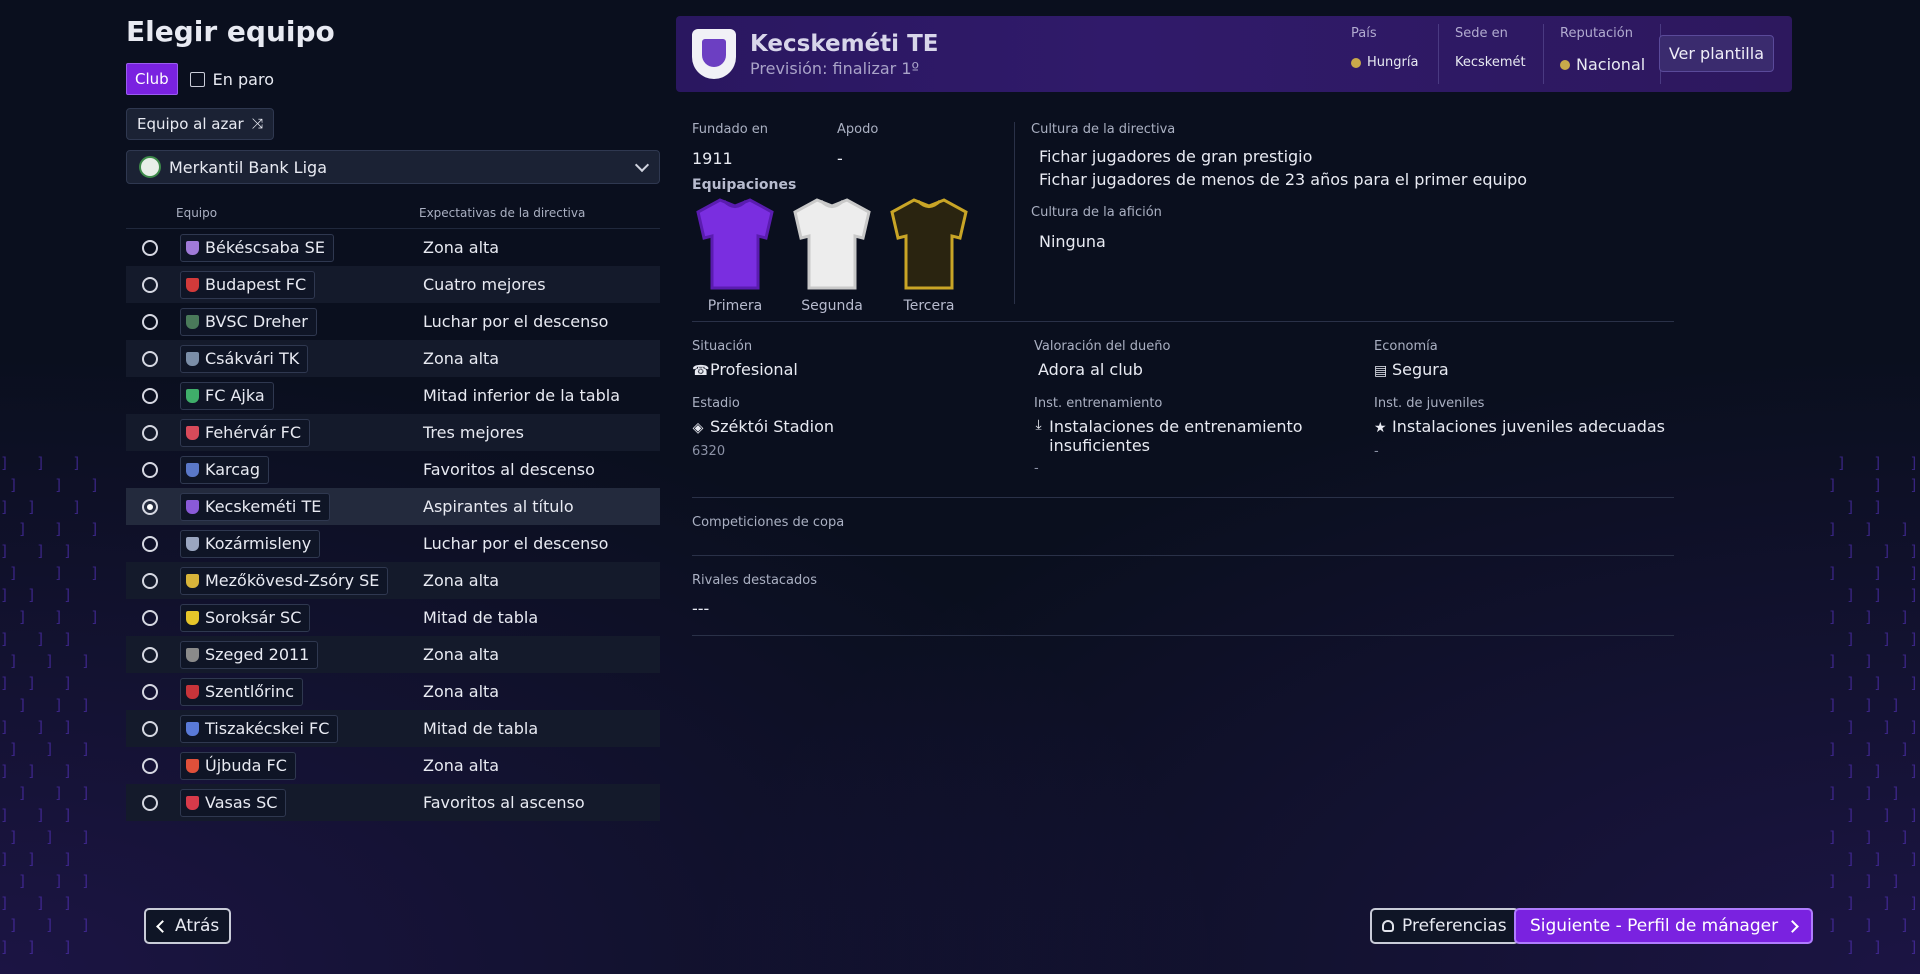 Image resolution: width=1920 pixels, height=974 pixels. What do you see at coordinates (231, 79) in the screenshot?
I see `filter-unemployed-toggle: En paro` at bounding box center [231, 79].